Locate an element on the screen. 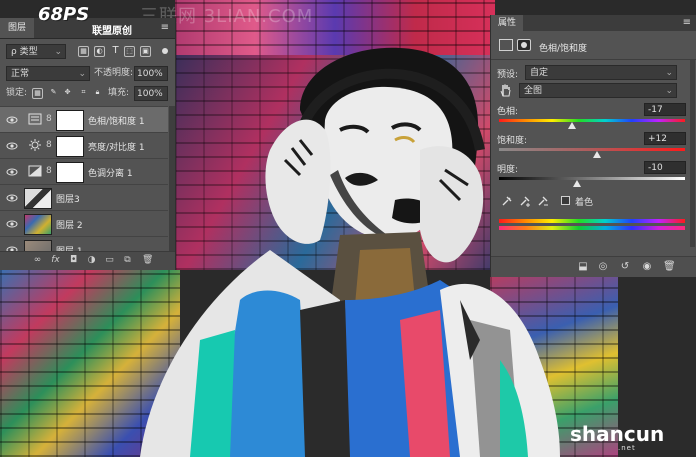  filter-kind-select: ρ 类型 ⌄ is located at coordinates (36, 51).